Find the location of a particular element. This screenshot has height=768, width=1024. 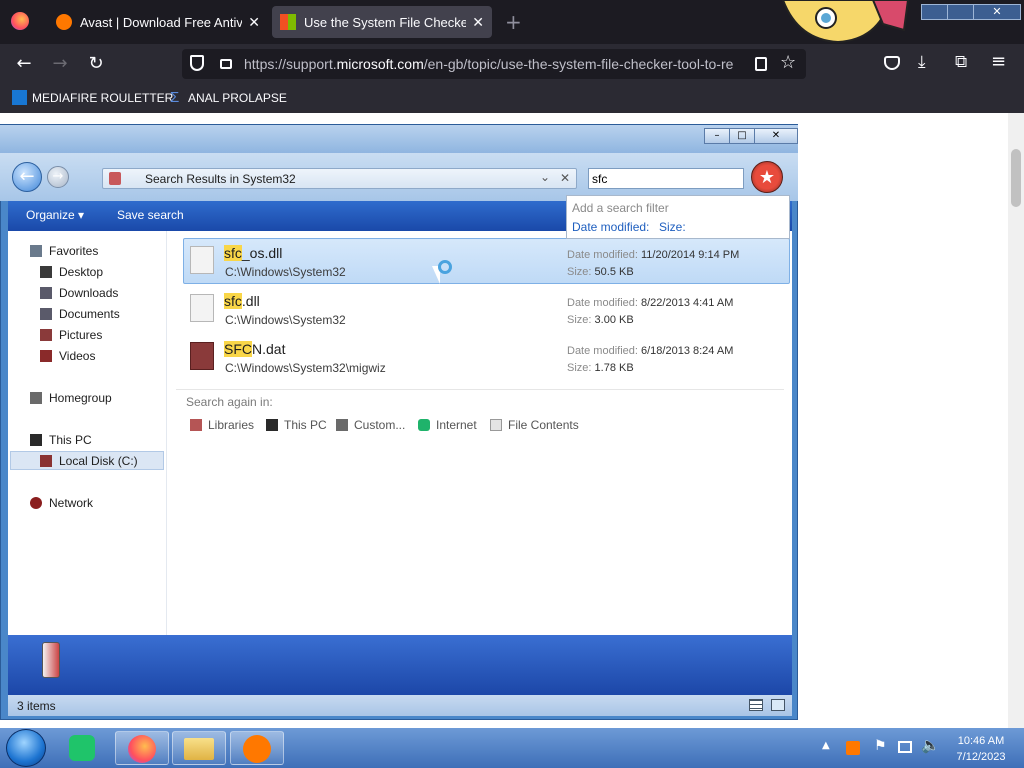

explorer-maximize-button: □ is located at coordinates (742, 136).